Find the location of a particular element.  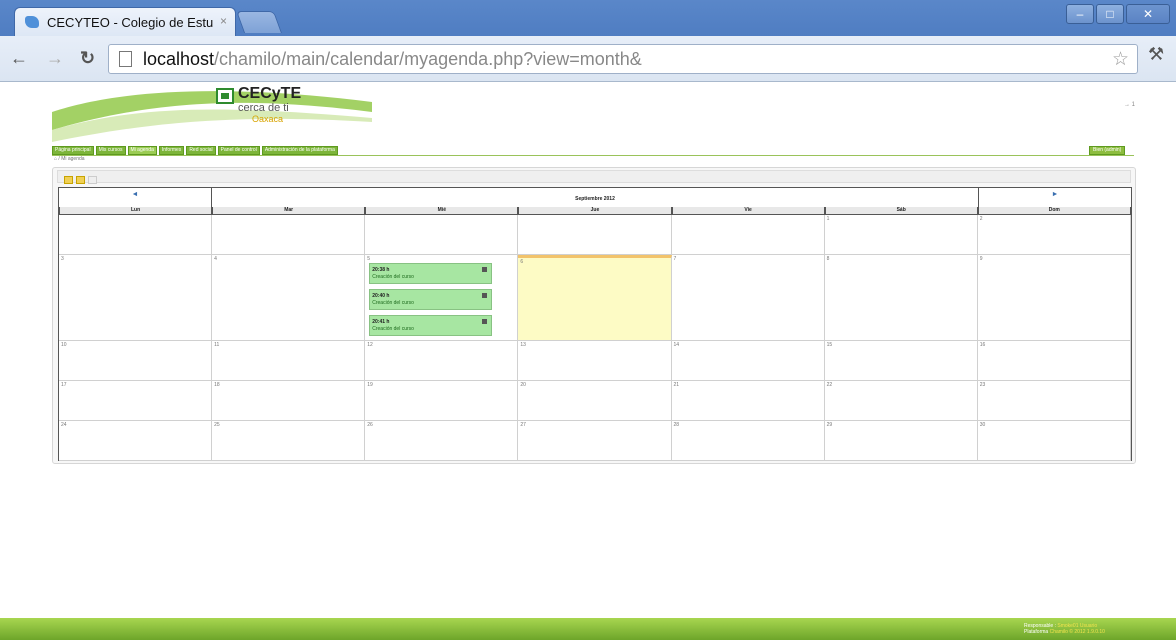

calendar-day-cell: 3 is located at coordinates (136, 298).